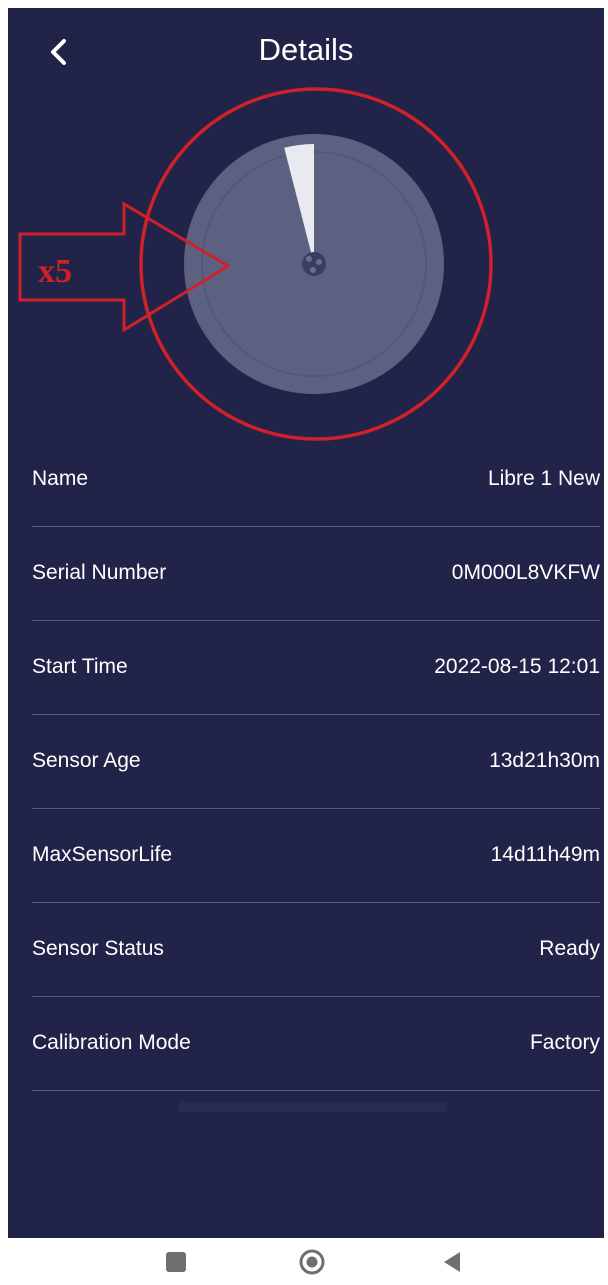 Image resolution: width=608 pixels, height=1285 pixels. Describe the element at coordinates (544, 760) in the screenshot. I see `detail-value: 13d21h30m` at that location.